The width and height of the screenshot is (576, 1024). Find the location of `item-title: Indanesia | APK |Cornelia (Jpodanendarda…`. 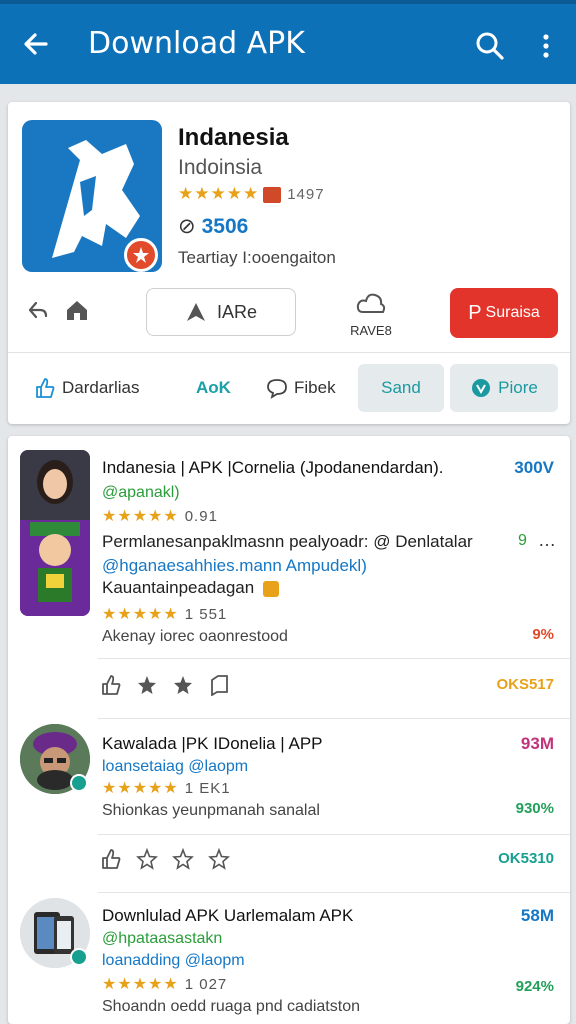

item-title: Indanesia | APK |Cornelia (Jpodanendarda… is located at coordinates (273, 467).